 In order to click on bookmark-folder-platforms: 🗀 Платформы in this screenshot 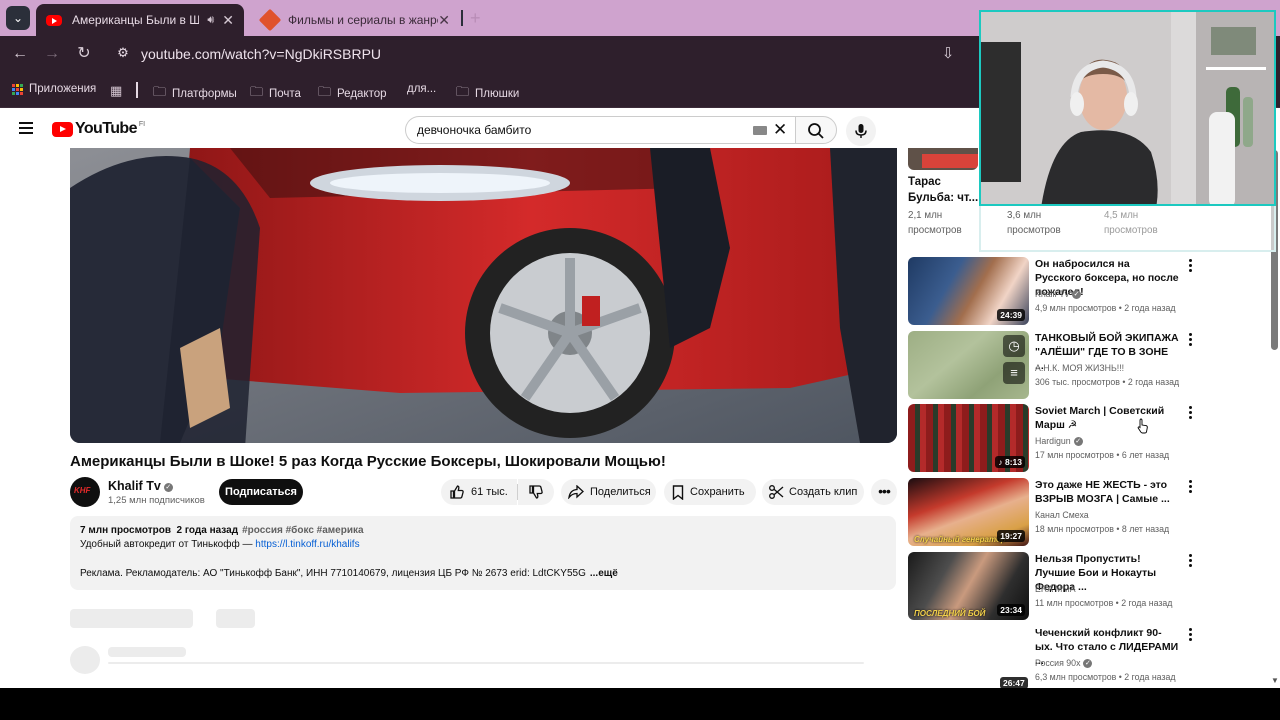, I will do `click(195, 94)`.